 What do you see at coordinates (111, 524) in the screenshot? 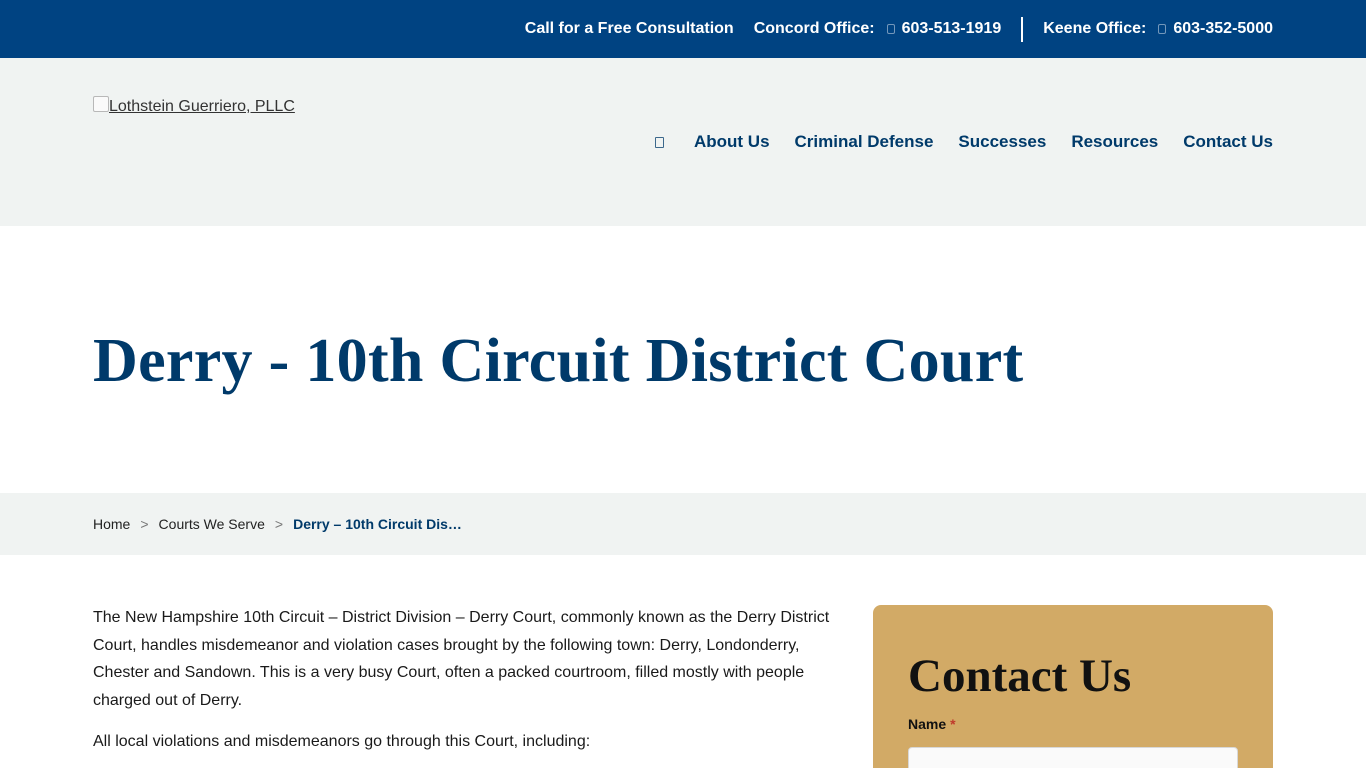
I see `breadcrumb-home: Home` at bounding box center [111, 524].